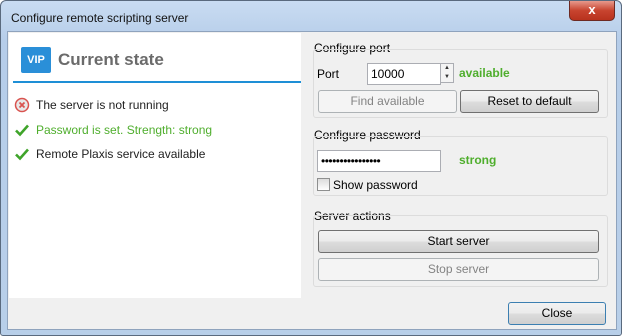 Image resolution: width=622 pixels, height=336 pixels. What do you see at coordinates (100, 18) in the screenshot?
I see `window-title: Configure remote scripting server` at bounding box center [100, 18].